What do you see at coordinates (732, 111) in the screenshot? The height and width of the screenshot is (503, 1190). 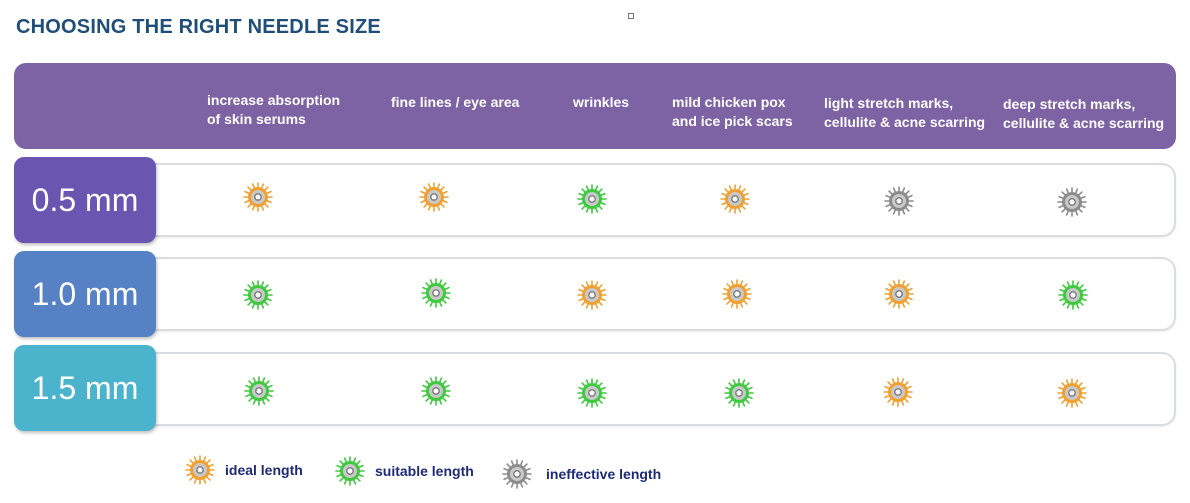 I see `column-label: mild chicken pox and ice pick scars` at bounding box center [732, 111].